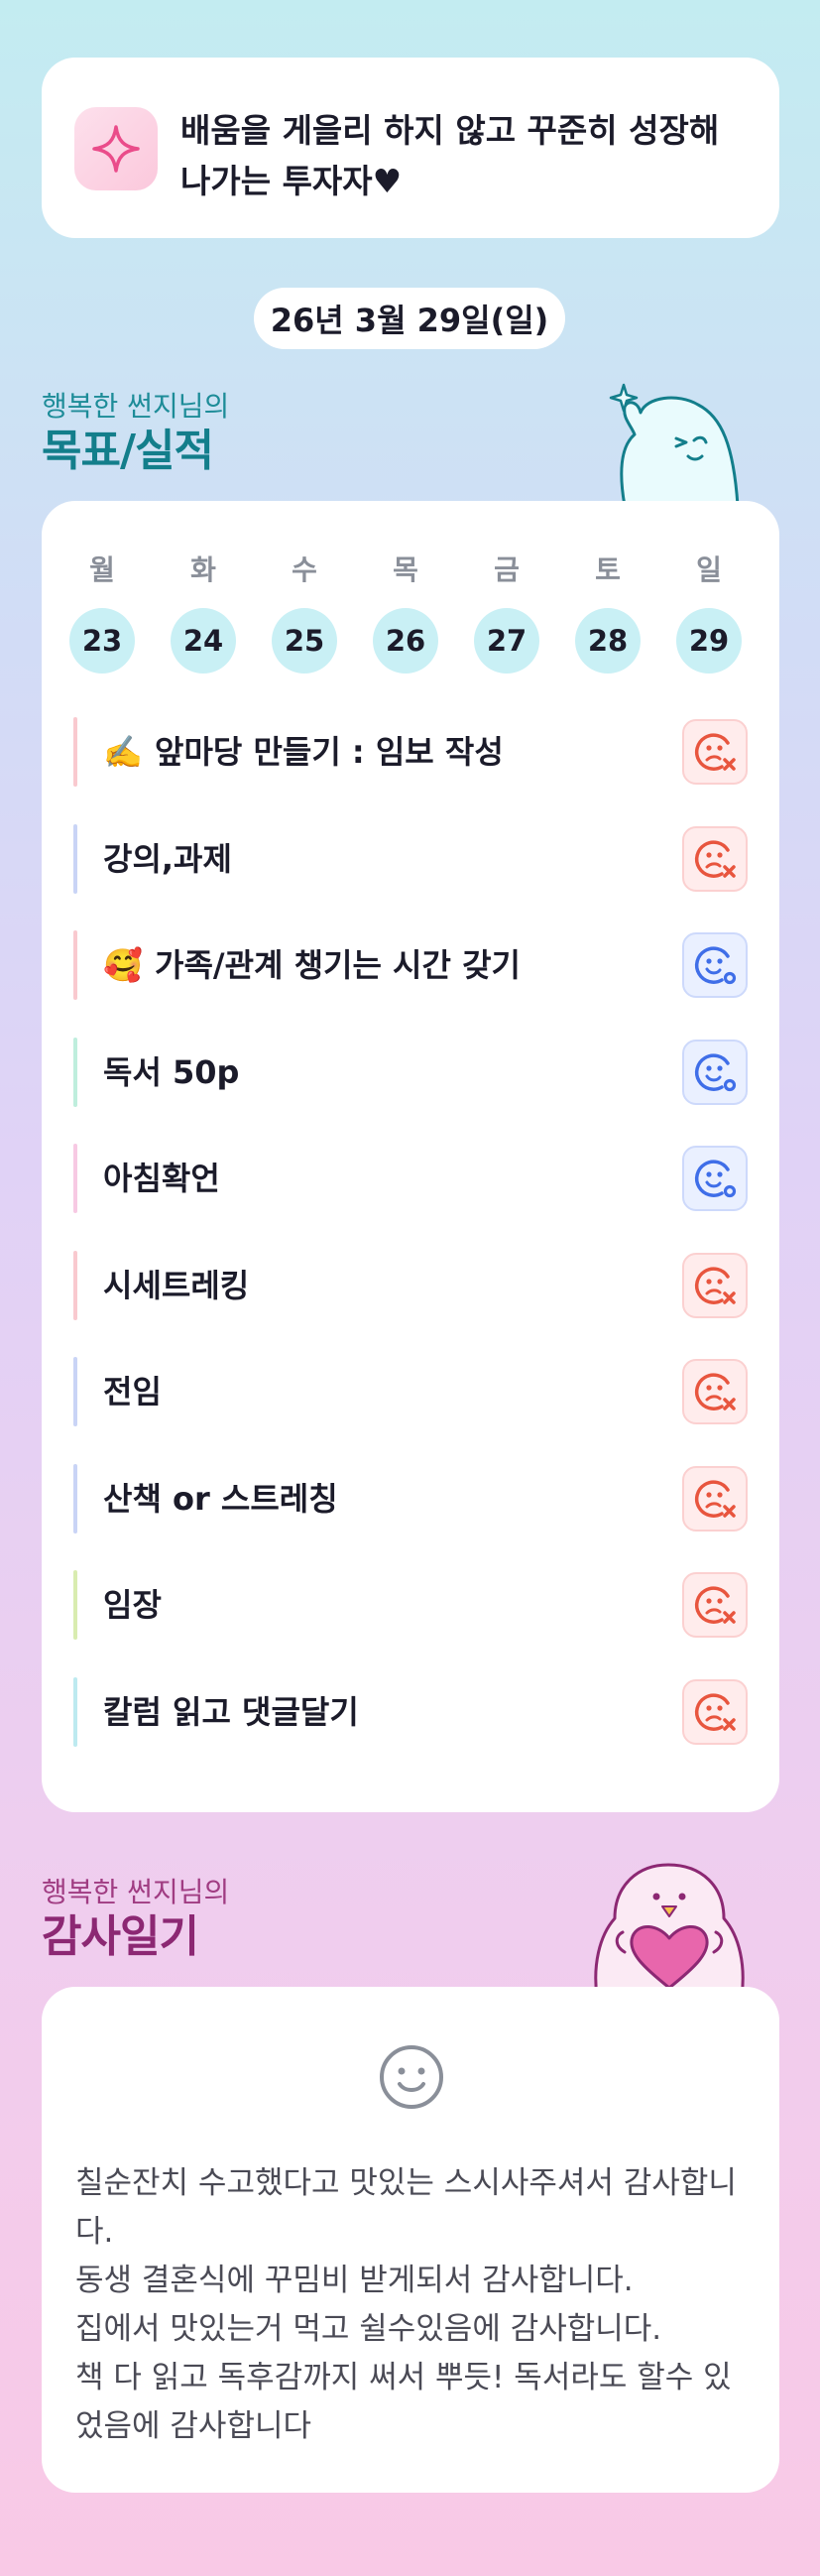  I want to click on goal-label-text: 가족/관계 챙기는 시간 갖기, so click(338, 965).